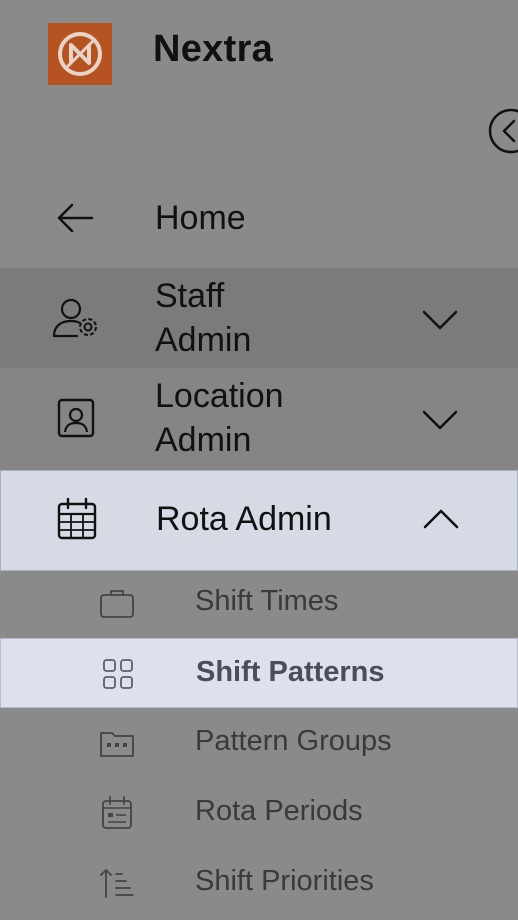 The height and width of the screenshot is (920, 518). Describe the element at coordinates (259, 218) in the screenshot. I see `nav-item-home: Home` at that location.